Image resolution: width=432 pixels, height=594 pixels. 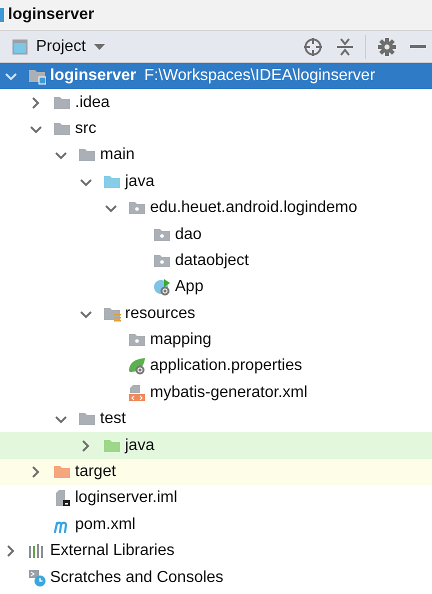 What do you see at coordinates (189, 287) in the screenshot?
I see `item-label: App` at bounding box center [189, 287].